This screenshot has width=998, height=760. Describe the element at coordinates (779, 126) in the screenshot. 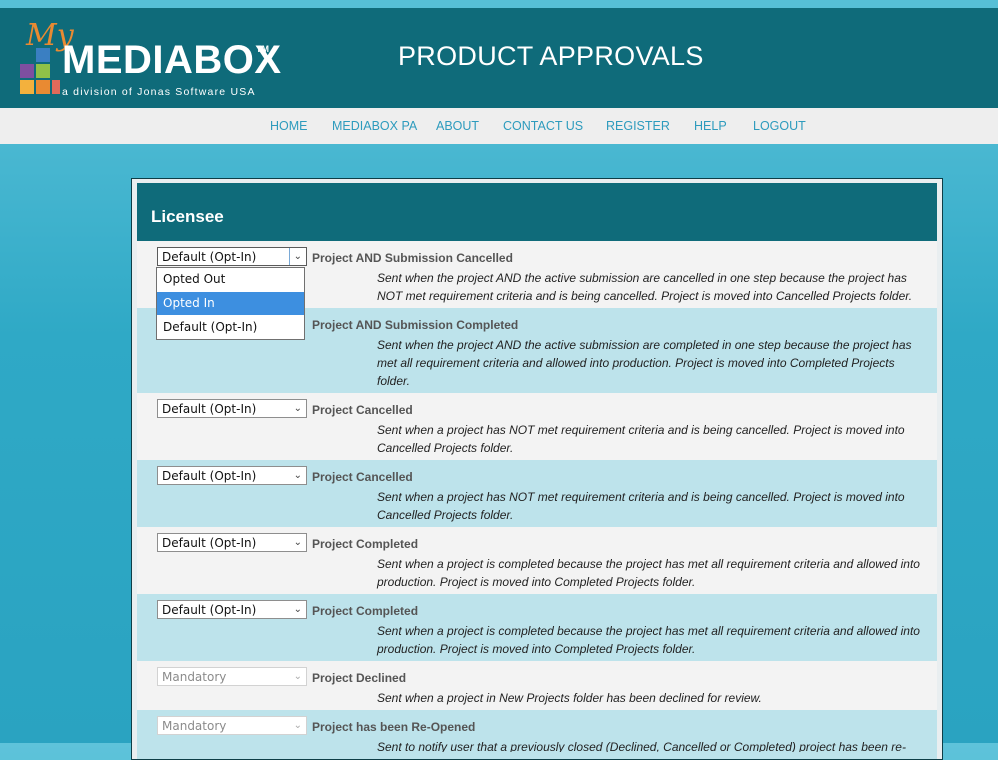

I see `nav-logout: LOGOUT` at that location.